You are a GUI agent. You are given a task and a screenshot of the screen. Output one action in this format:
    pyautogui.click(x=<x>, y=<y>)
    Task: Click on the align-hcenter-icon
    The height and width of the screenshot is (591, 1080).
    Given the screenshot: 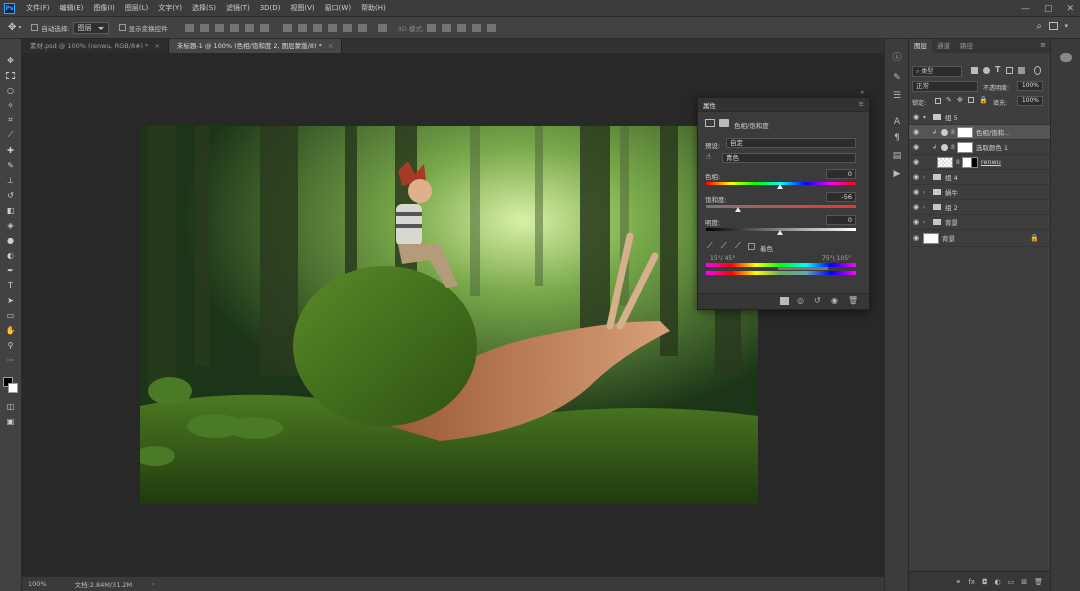 What is the action you would take?
    pyautogui.click(x=249, y=27)
    